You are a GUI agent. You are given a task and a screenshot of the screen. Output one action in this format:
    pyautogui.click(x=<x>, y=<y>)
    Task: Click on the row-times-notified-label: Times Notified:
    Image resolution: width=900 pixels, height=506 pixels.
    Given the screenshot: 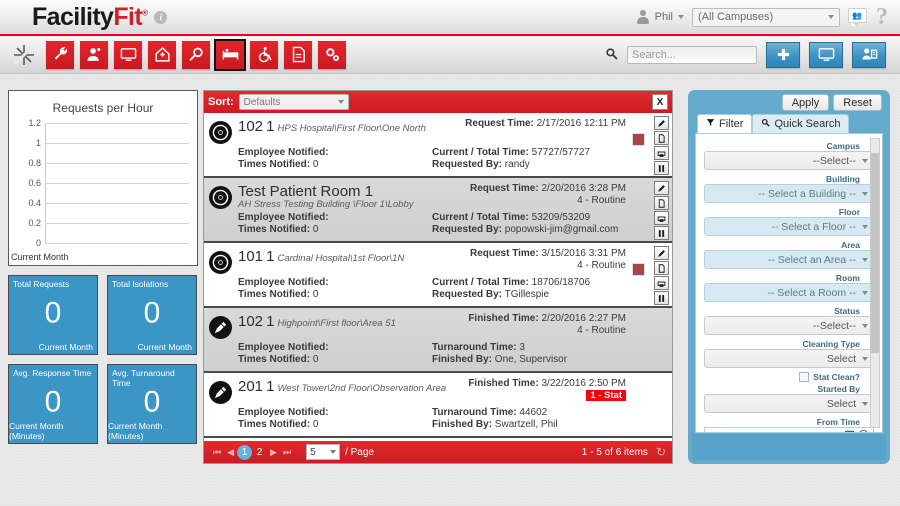 What is the action you would take?
    pyautogui.click(x=274, y=229)
    